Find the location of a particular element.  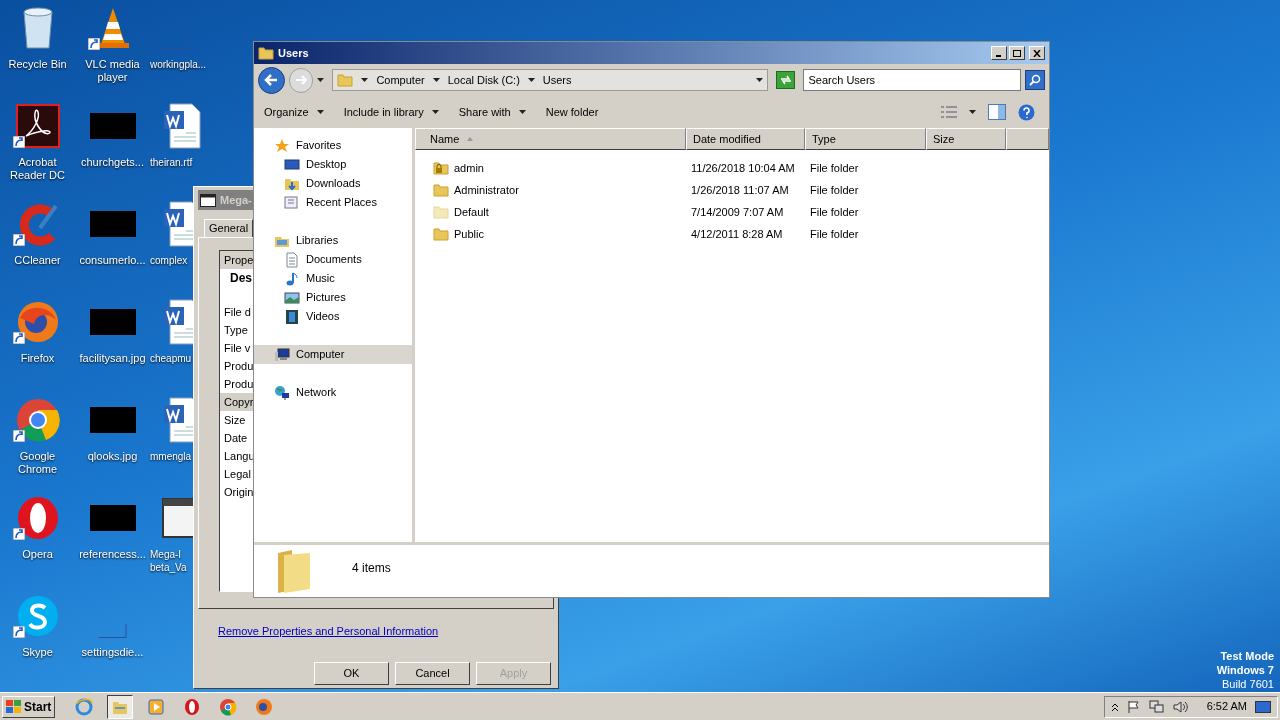

desktop-icon-label: VLC media player is located at coordinates (112, 71).